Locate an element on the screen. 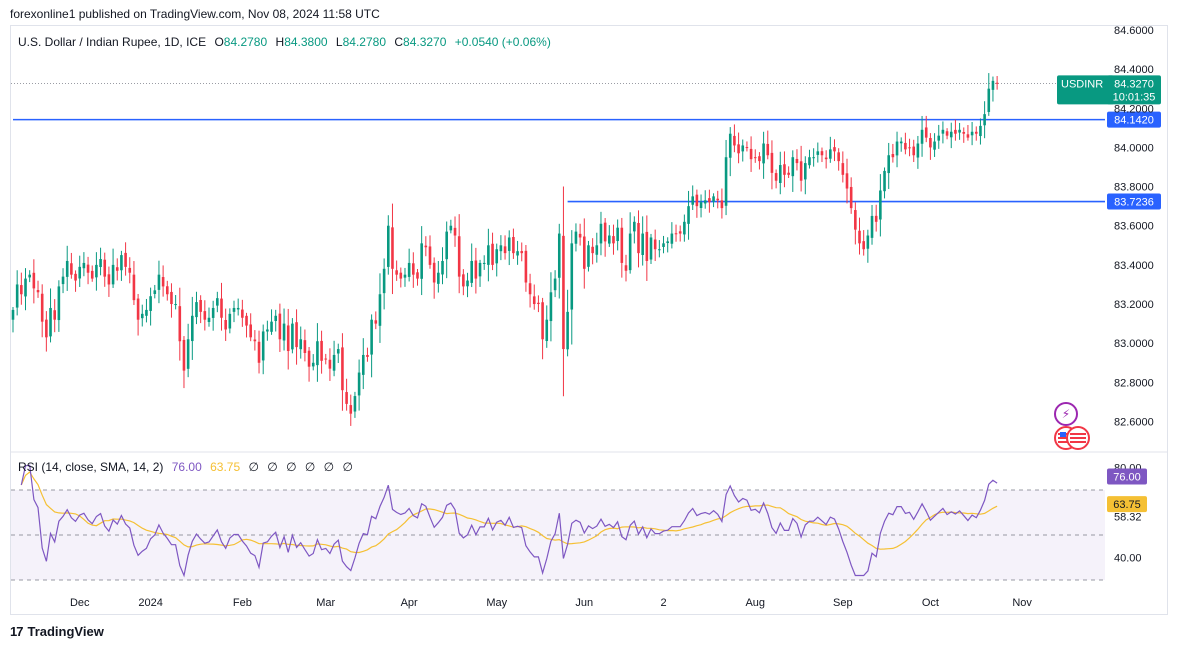 The width and height of the screenshot is (1177, 650). rsi-tick-label: 40.00 is located at coordinates (1128, 559).